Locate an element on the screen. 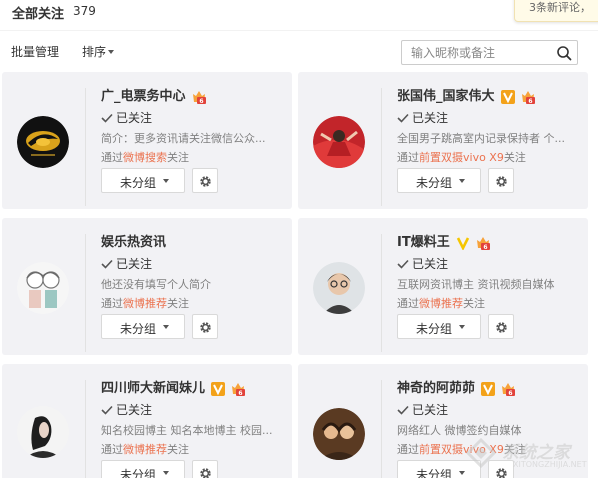 Image resolution: width=598 pixels, height=478 pixels. user-name-row: 四川师大新闻妹儿 6 is located at coordinates (193, 389).